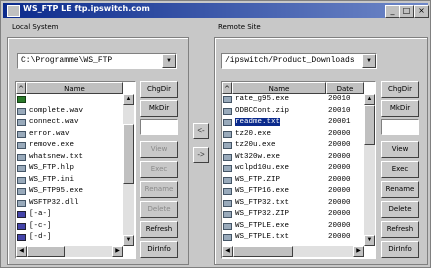 The image size is (431, 268). I want to click on list-item: [-c-], so click(34, 226).